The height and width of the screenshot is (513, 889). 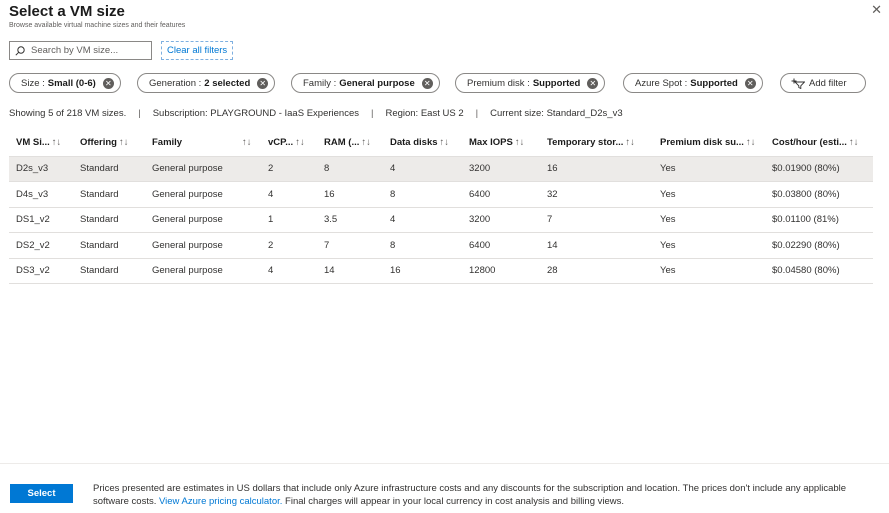 What do you see at coordinates (90, 50) in the screenshot?
I see `search-input` at bounding box center [90, 50].